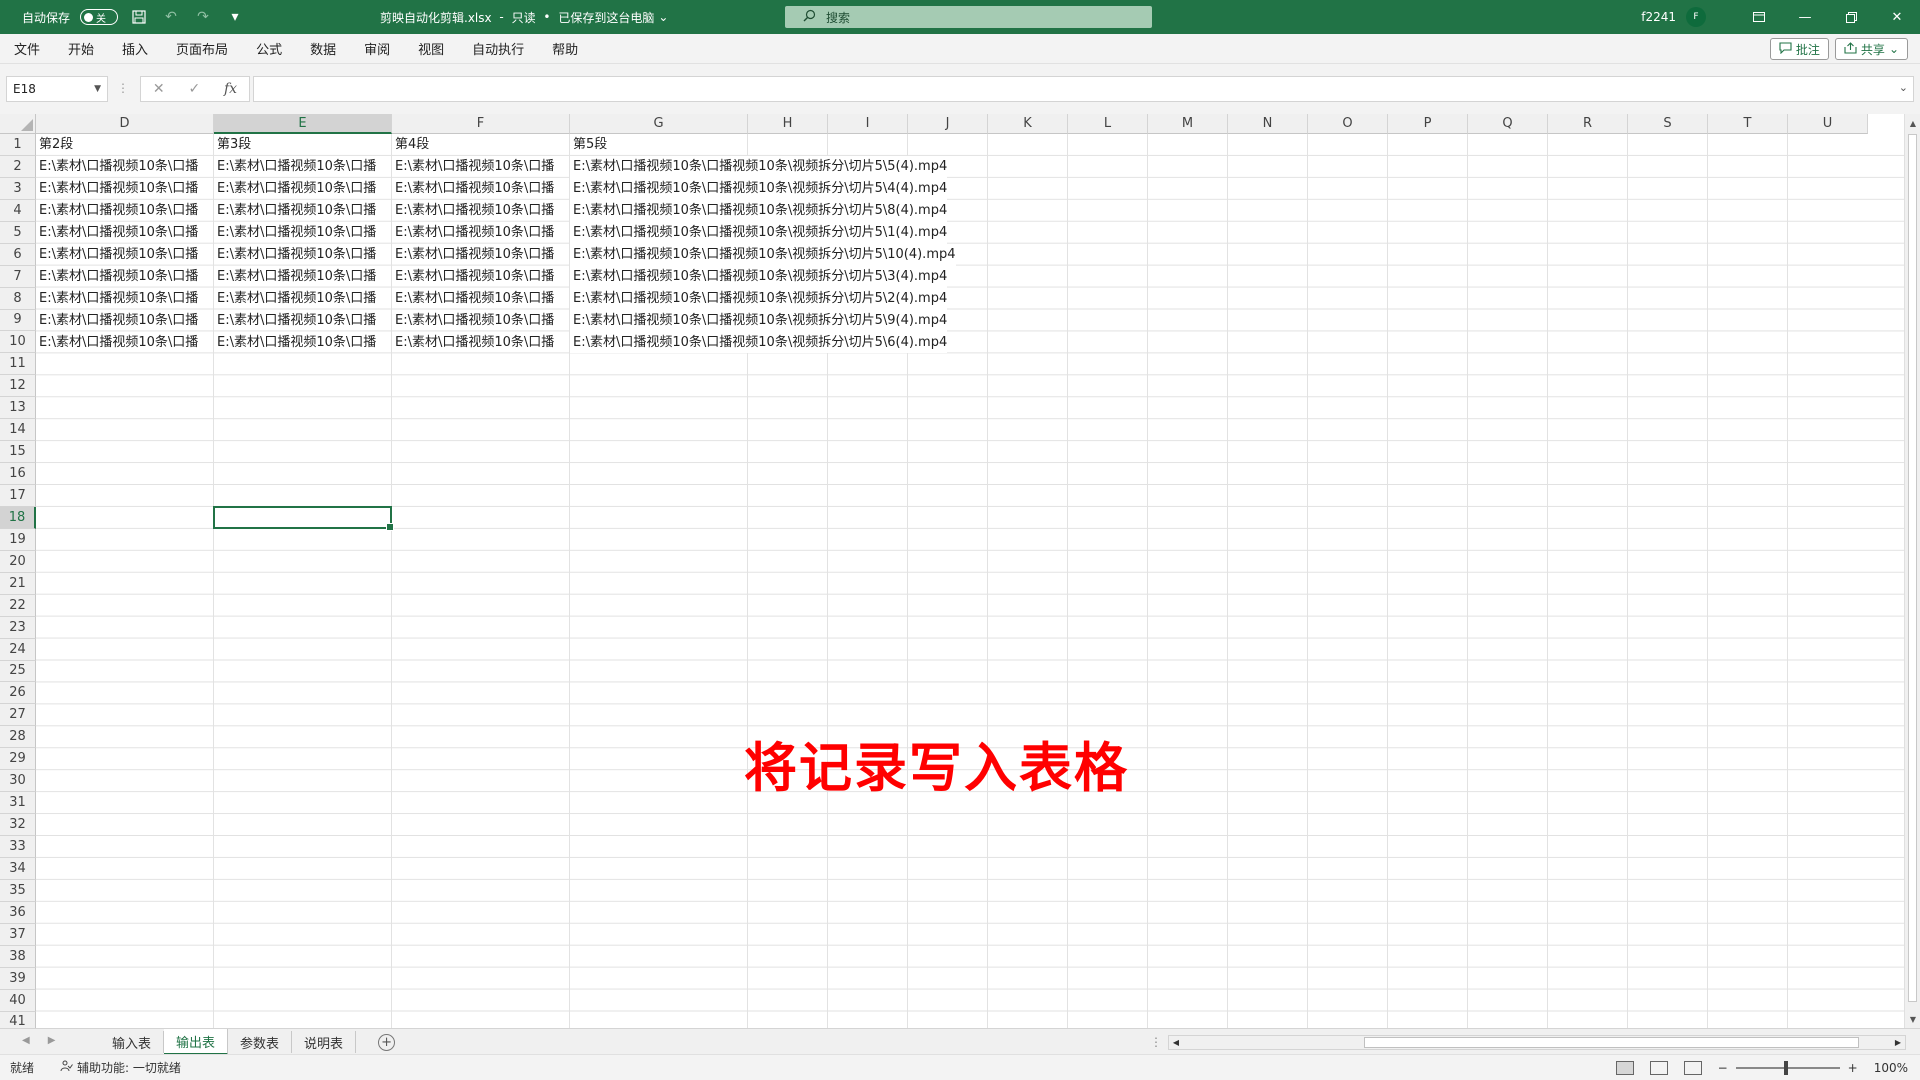 This screenshot has width=1920, height=1080. Describe the element at coordinates (759, 166) in the screenshot. I see `cell: E:\素材\口播视频10条\口播视频10条\视频拆分\切片5\5(4).mp4` at that location.